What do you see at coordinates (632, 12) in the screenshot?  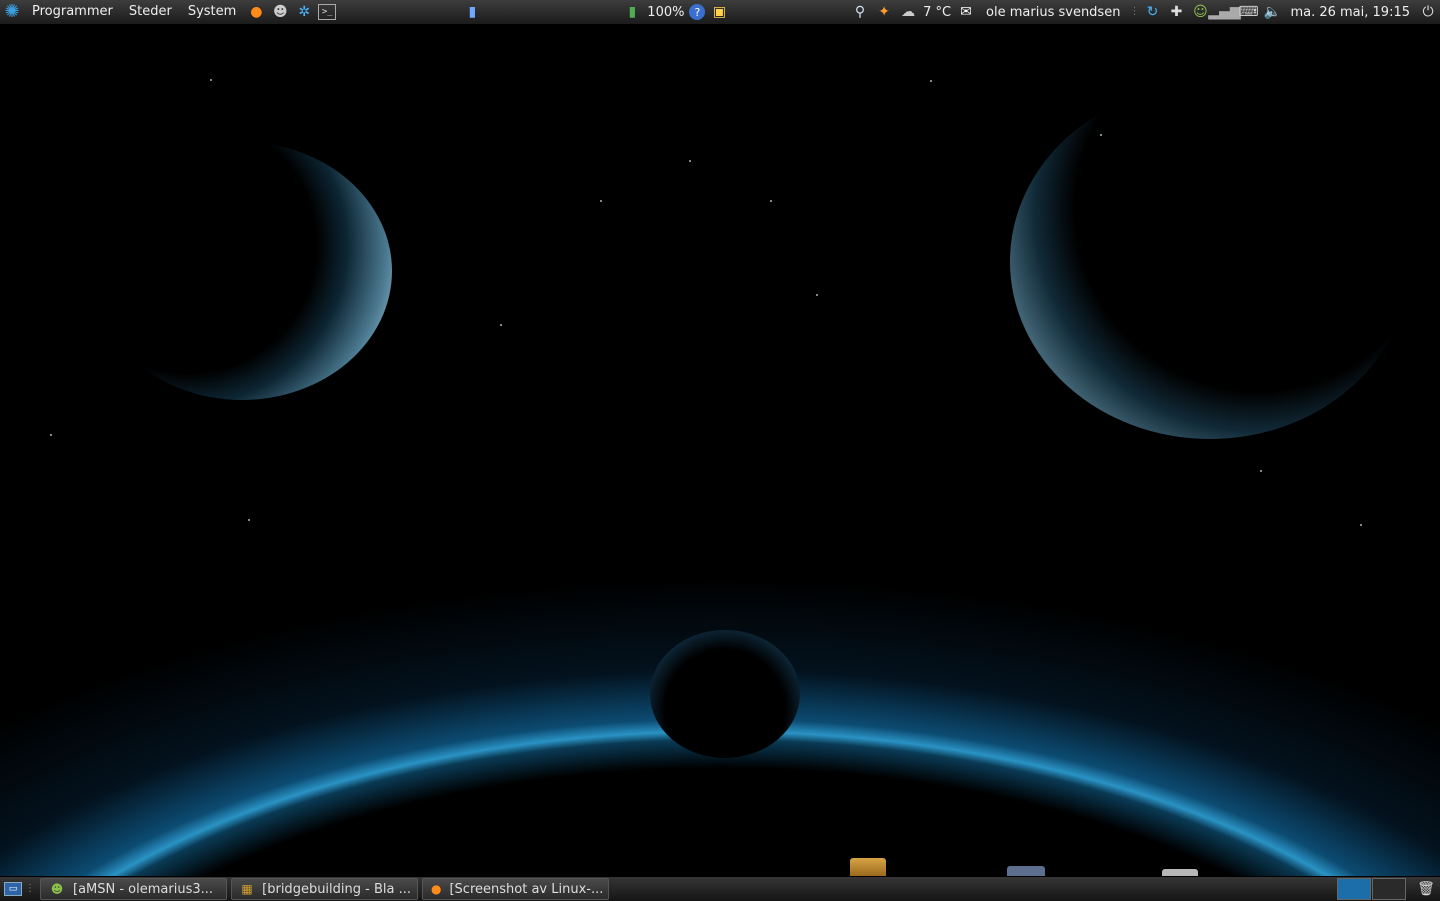 I see `battery-icon: ▮` at bounding box center [632, 12].